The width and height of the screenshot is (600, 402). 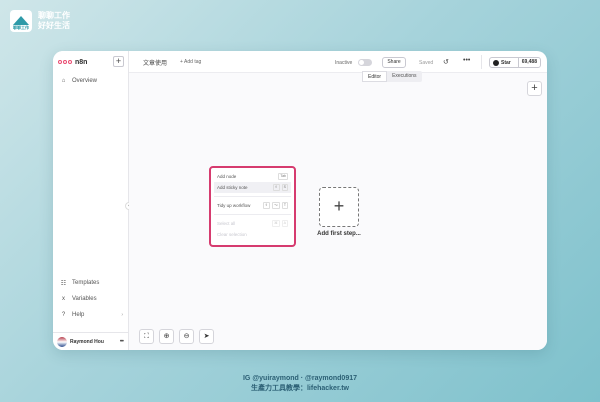 I want to click on active-toggle, so click(x=365, y=62).